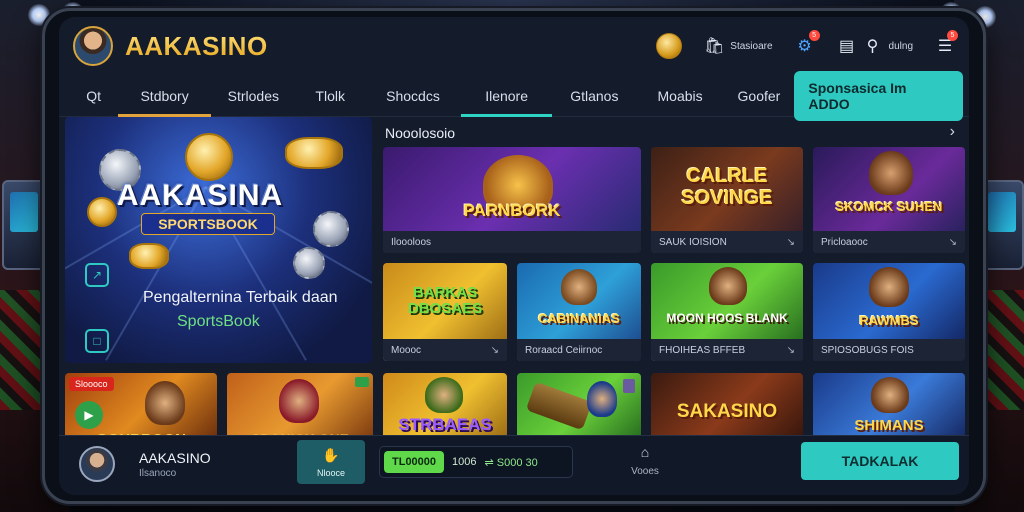  What do you see at coordinates (889, 301) in the screenshot?
I see `game-card-art: RAWMBS` at bounding box center [889, 301].